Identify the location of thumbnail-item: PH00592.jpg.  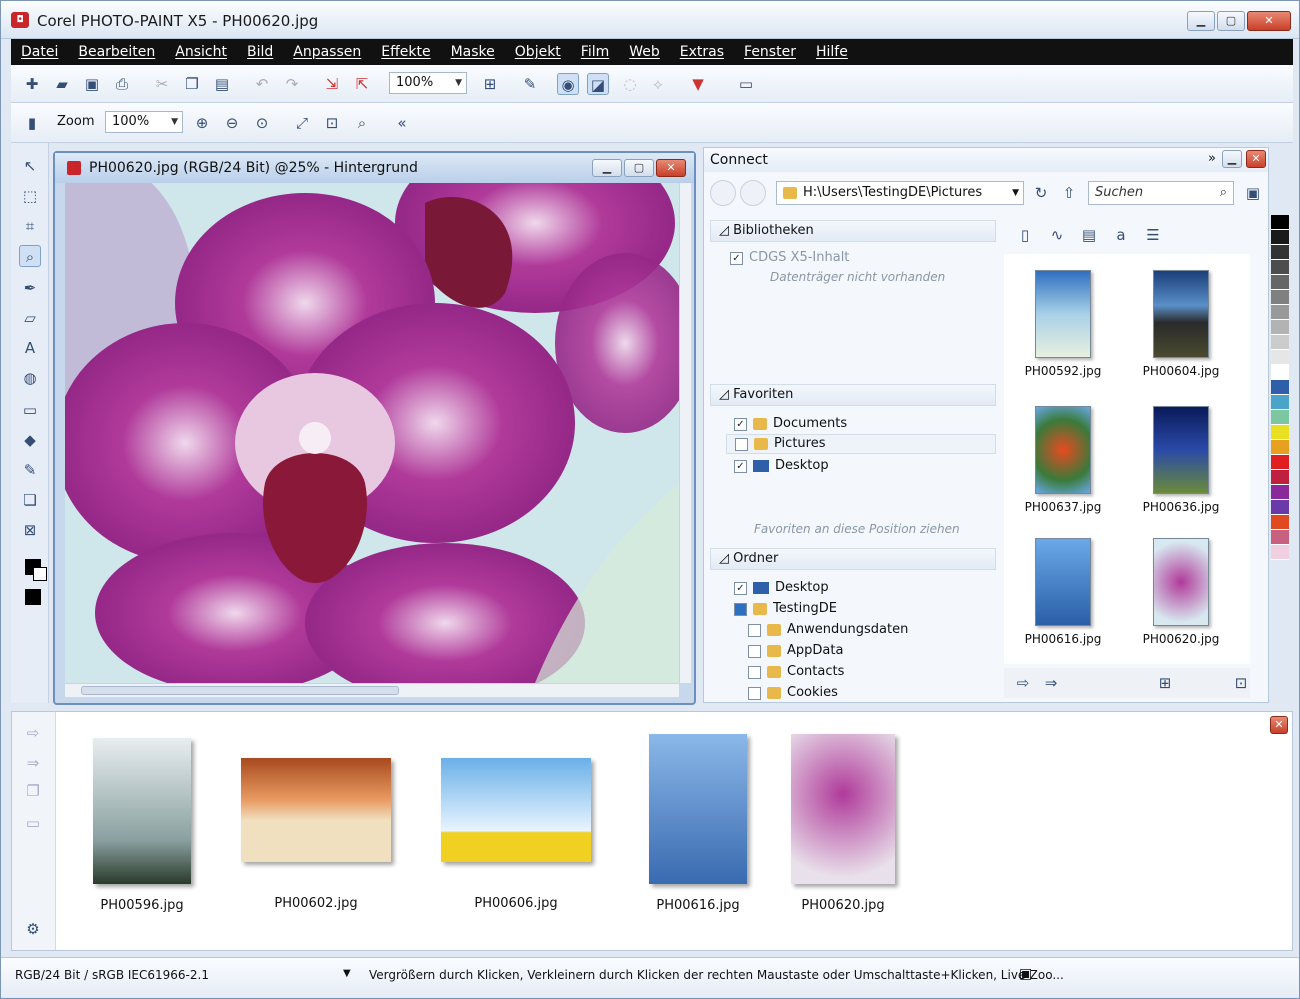
(1063, 324).